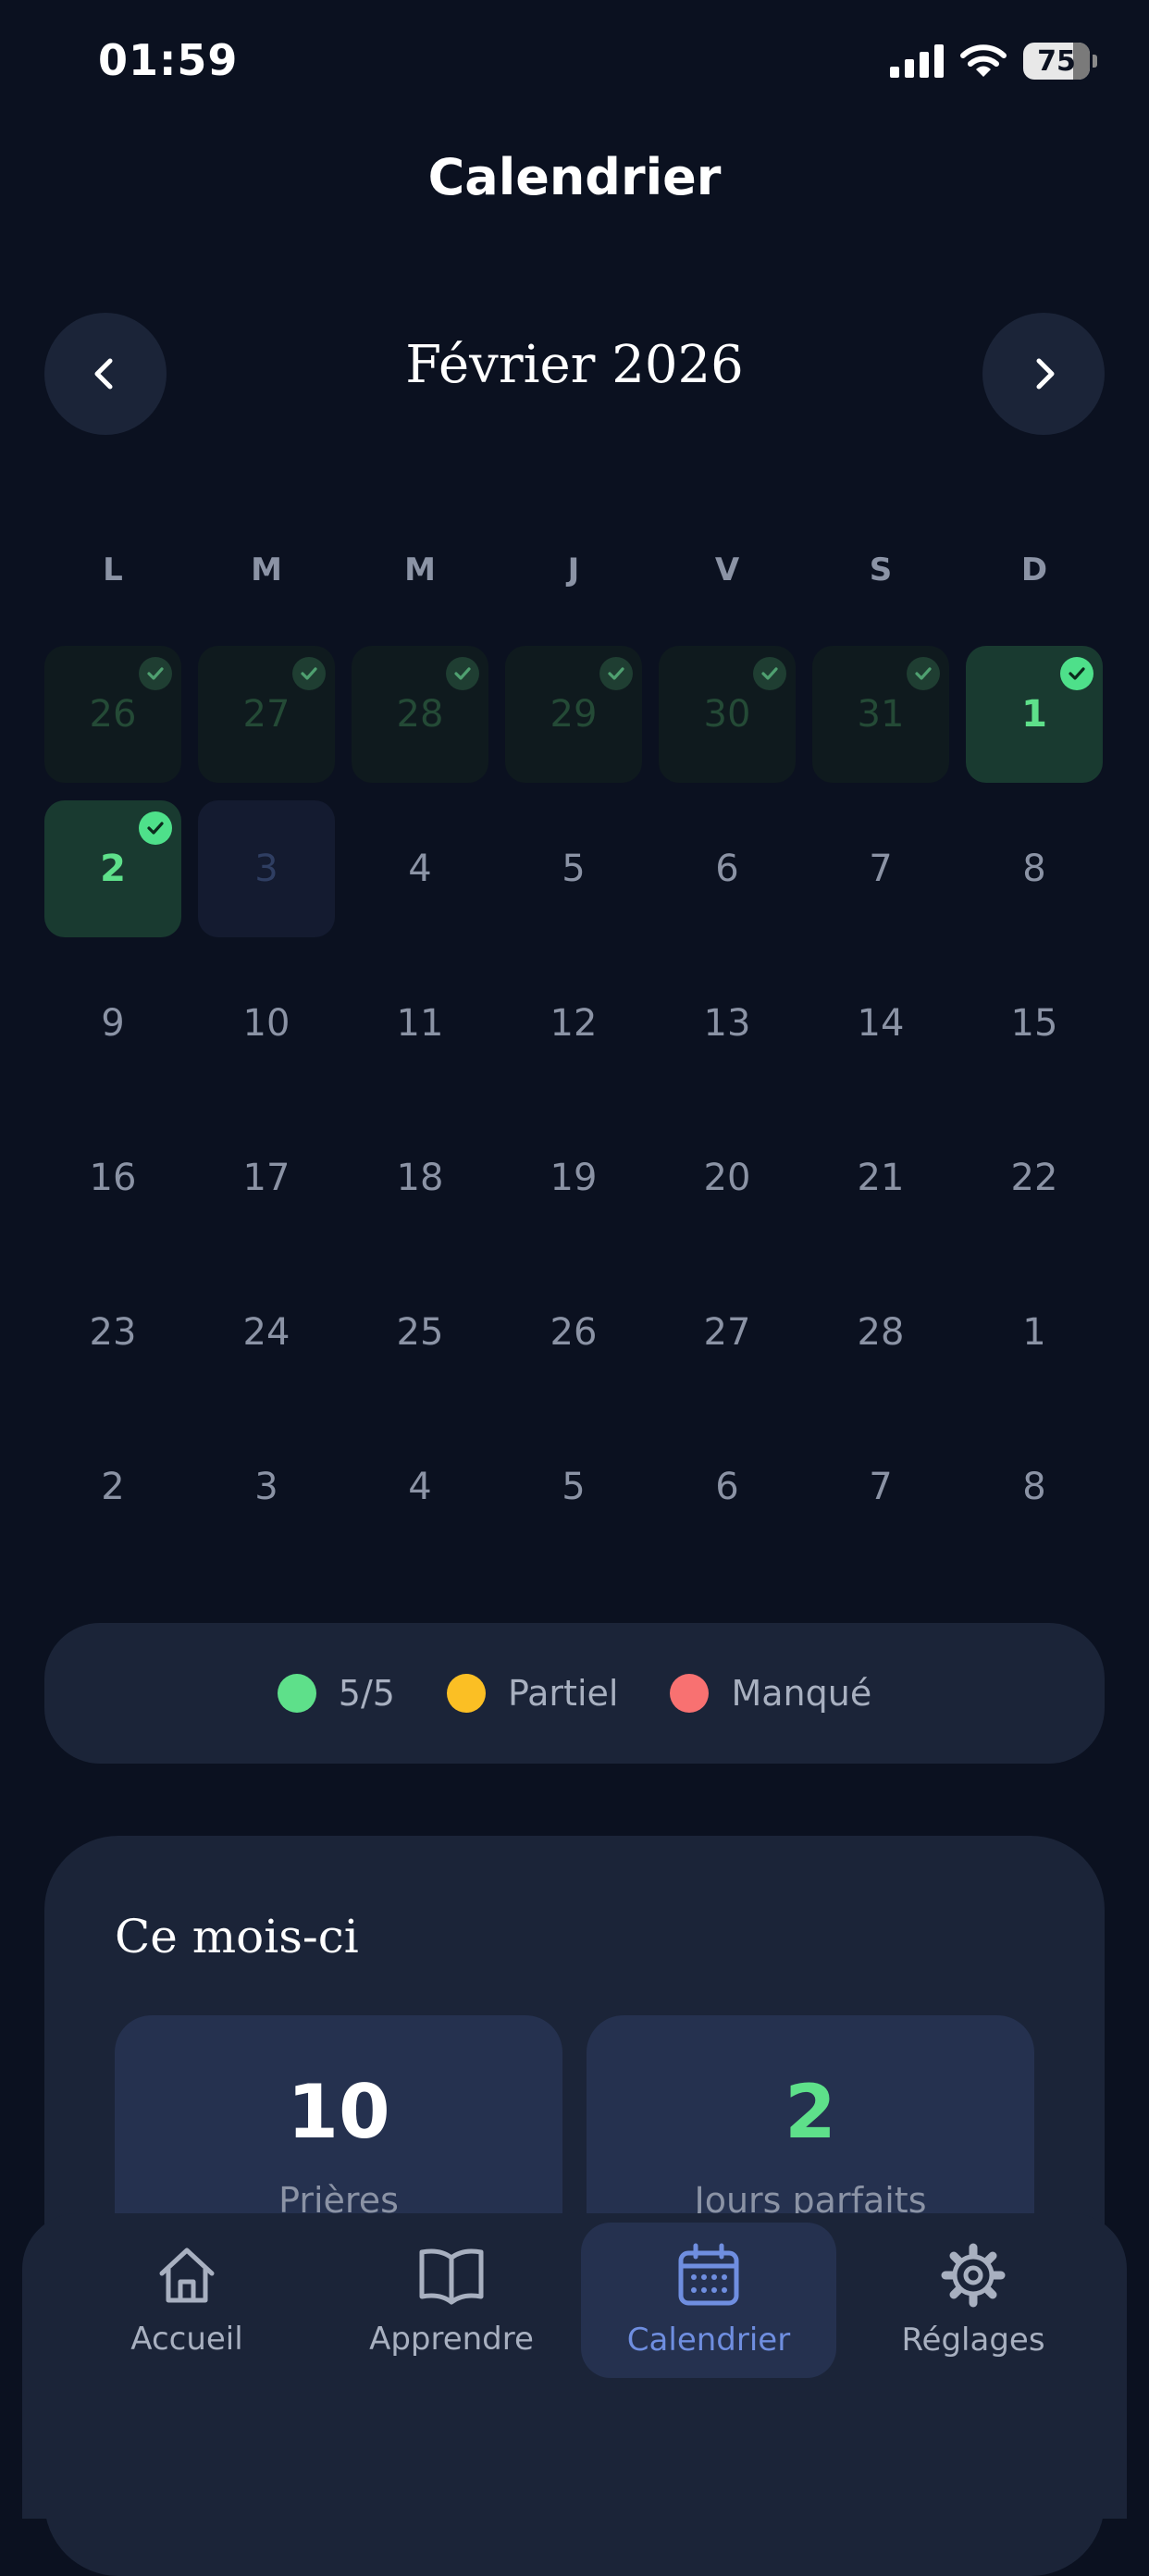 The image size is (1149, 2576). I want to click on book-icon, so click(451, 2276).